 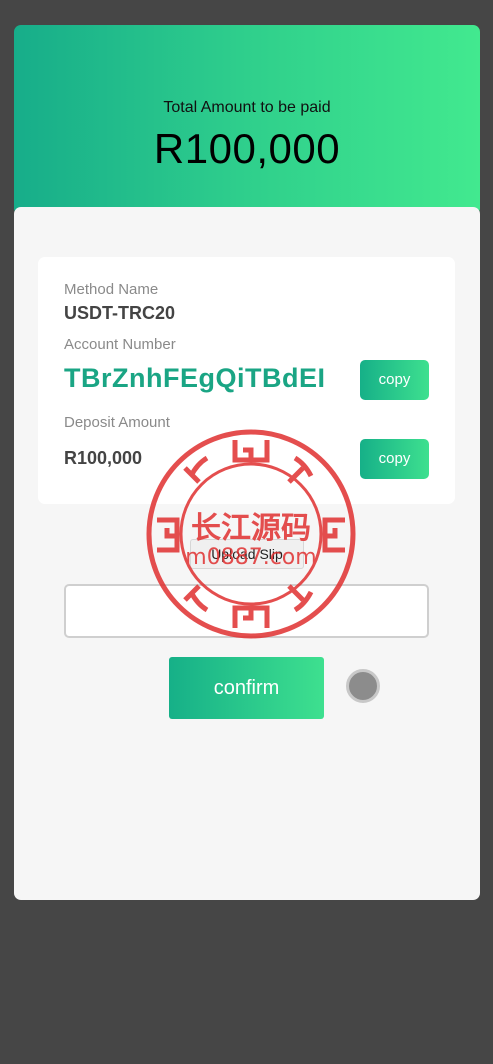 What do you see at coordinates (246, 611) in the screenshot?
I see `slip-input-field` at bounding box center [246, 611].